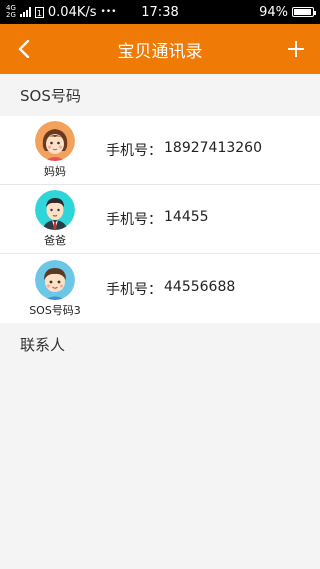  What do you see at coordinates (72, 12) in the screenshot?
I see `network-speed: 0.04K/s` at bounding box center [72, 12].